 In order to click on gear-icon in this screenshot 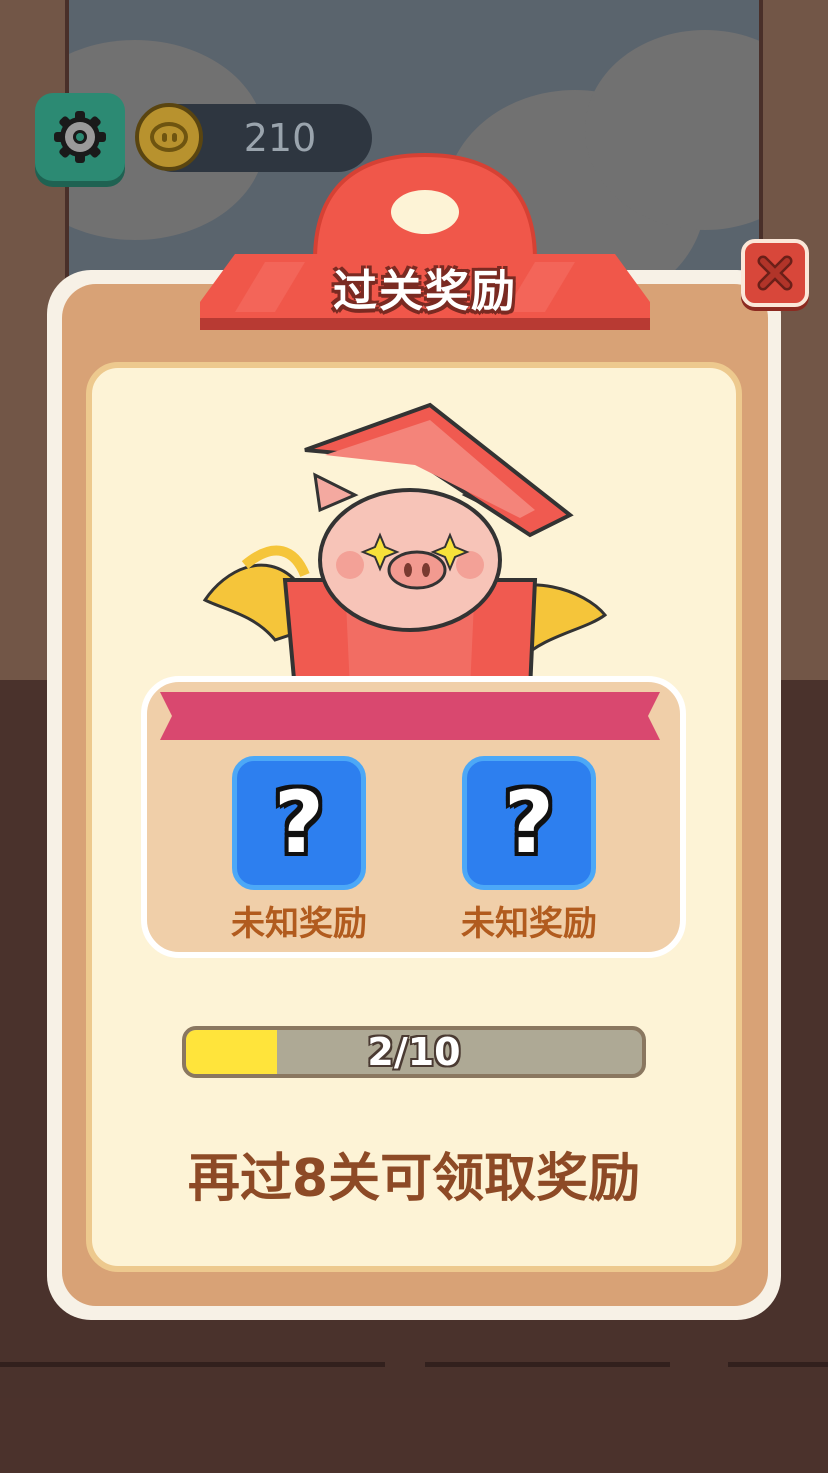, I will do `click(80, 137)`.